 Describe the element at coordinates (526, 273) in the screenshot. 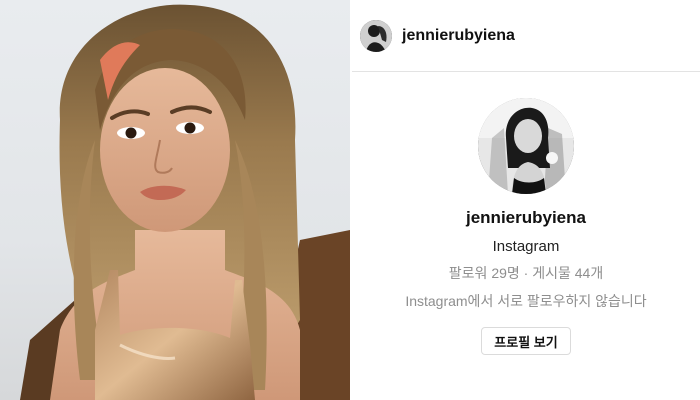

I see `profile-stats: 팔로워 29명 · 게시물 44개` at that location.